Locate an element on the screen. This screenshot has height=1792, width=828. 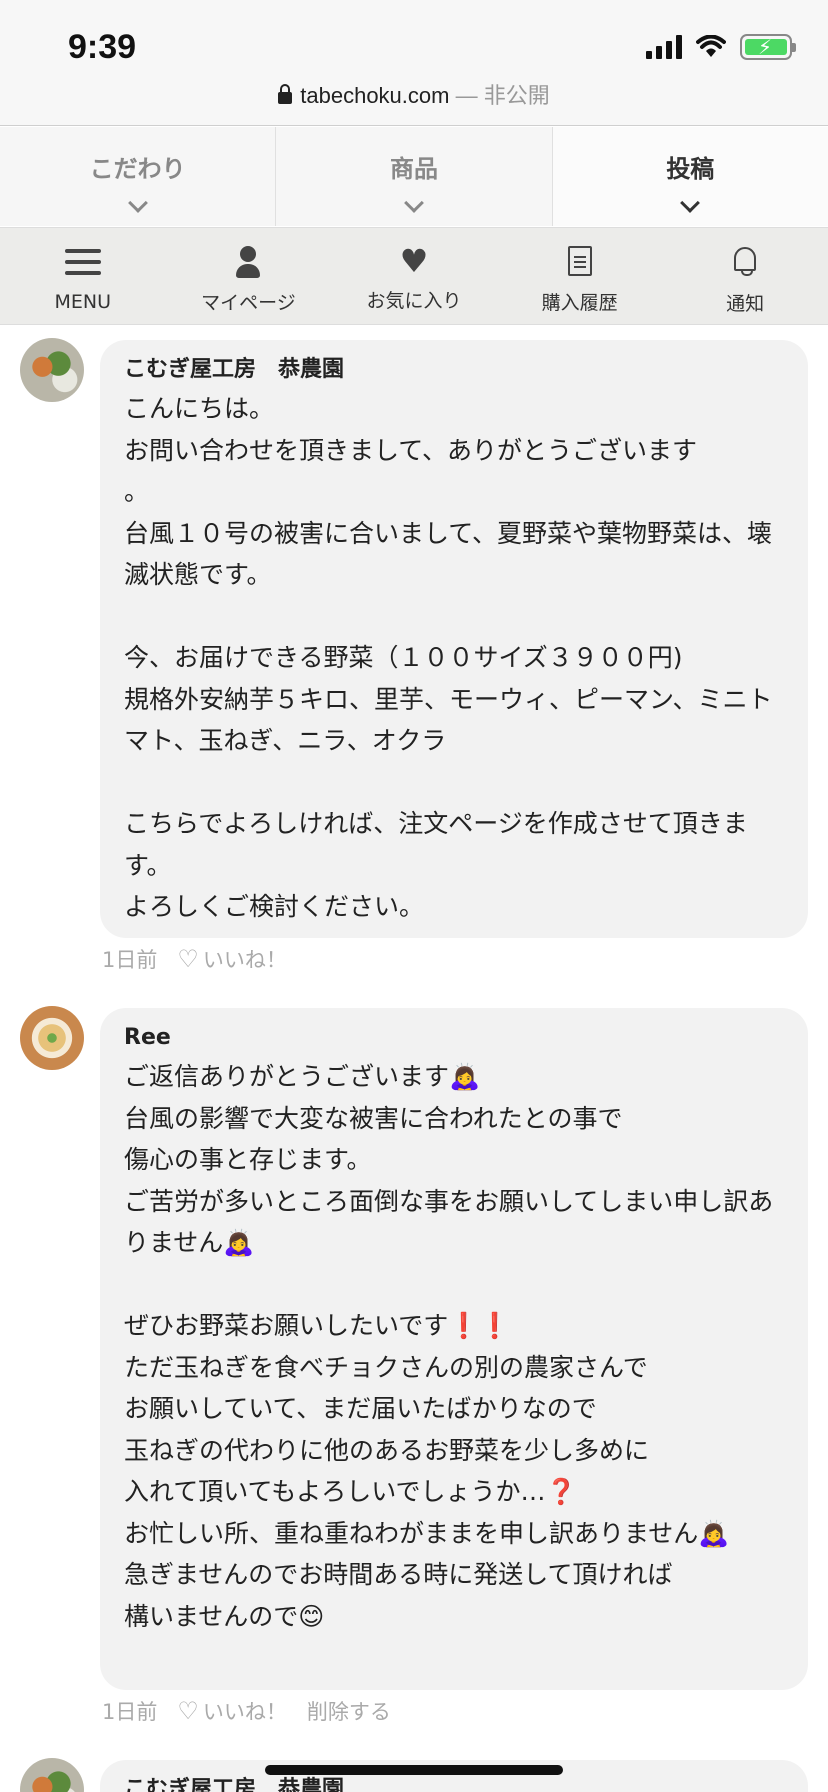
nav-label: 通知 is located at coordinates (745, 304).